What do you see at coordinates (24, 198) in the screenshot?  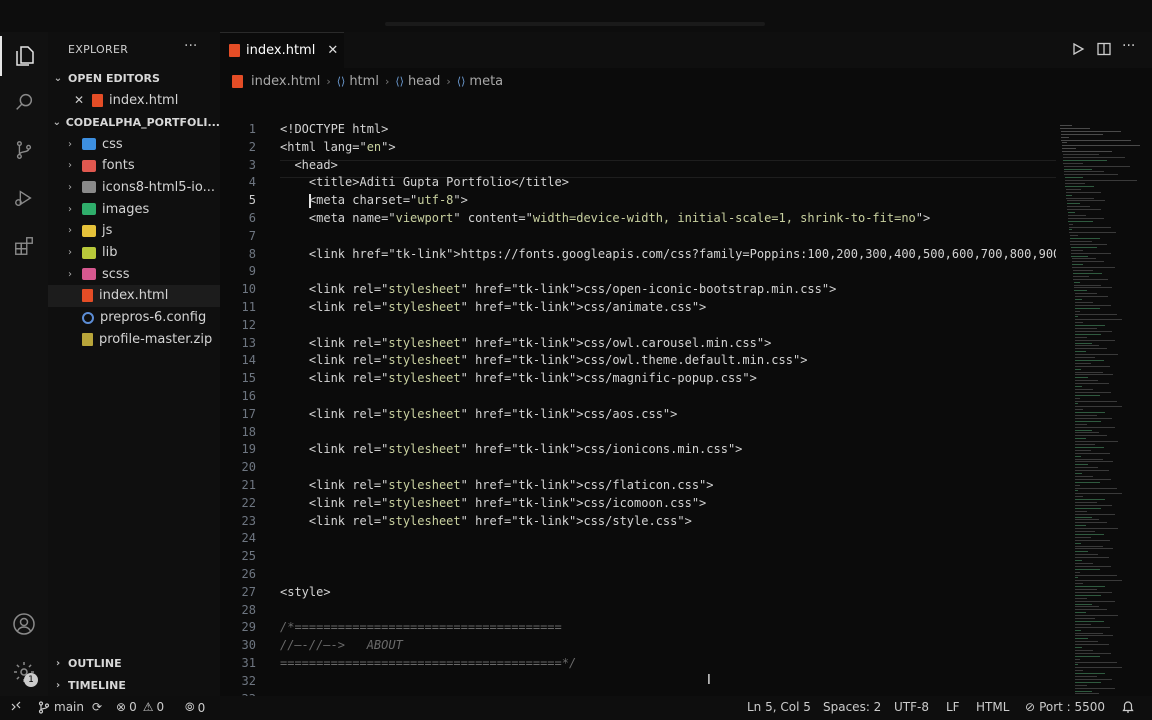 I see `run-debug-icon` at bounding box center [24, 198].